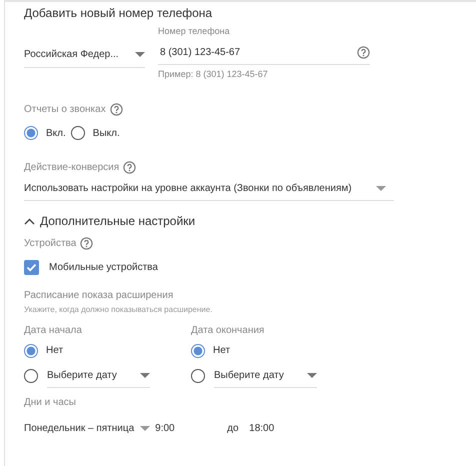 Image resolution: width=476 pixels, height=466 pixels. I want to click on time-field: 18:00, so click(261, 428).